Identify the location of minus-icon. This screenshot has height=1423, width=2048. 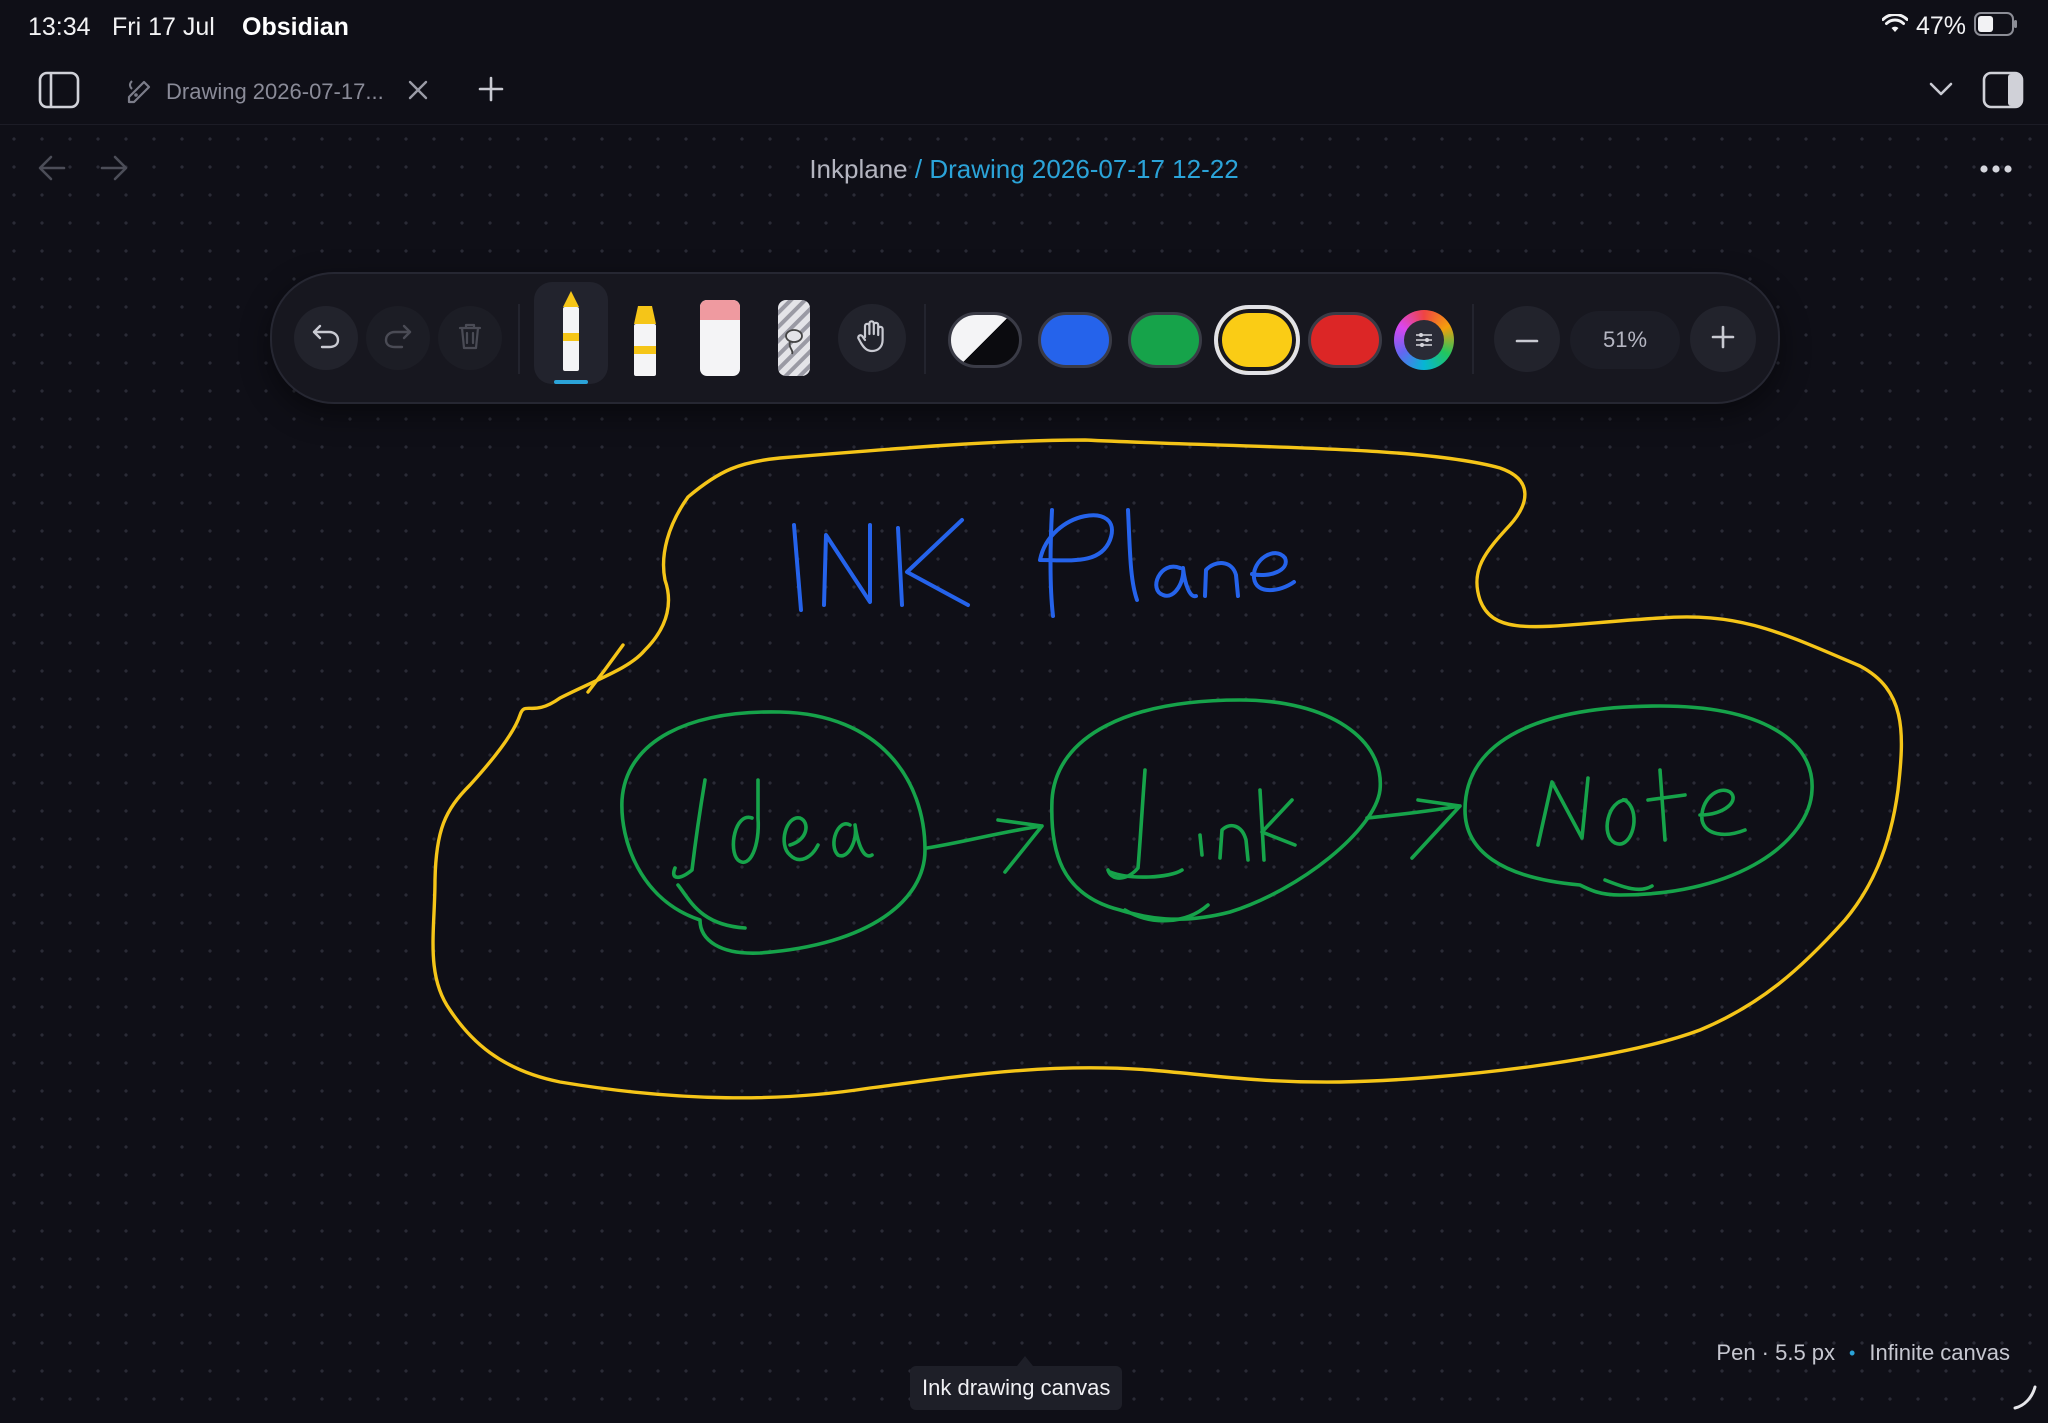
(1527, 339).